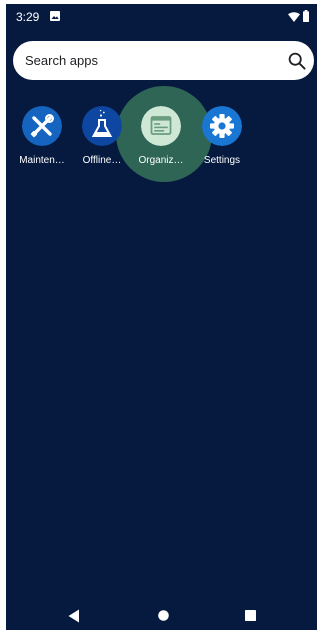 Image resolution: width=320 pixels, height=631 pixels. I want to click on search-icon, so click(297, 61).